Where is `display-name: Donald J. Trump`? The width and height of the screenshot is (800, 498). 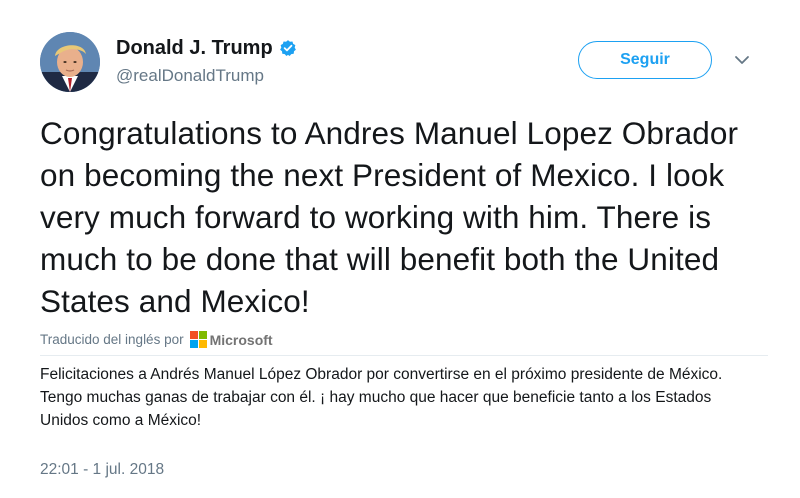
display-name: Donald J. Trump is located at coordinates (194, 48).